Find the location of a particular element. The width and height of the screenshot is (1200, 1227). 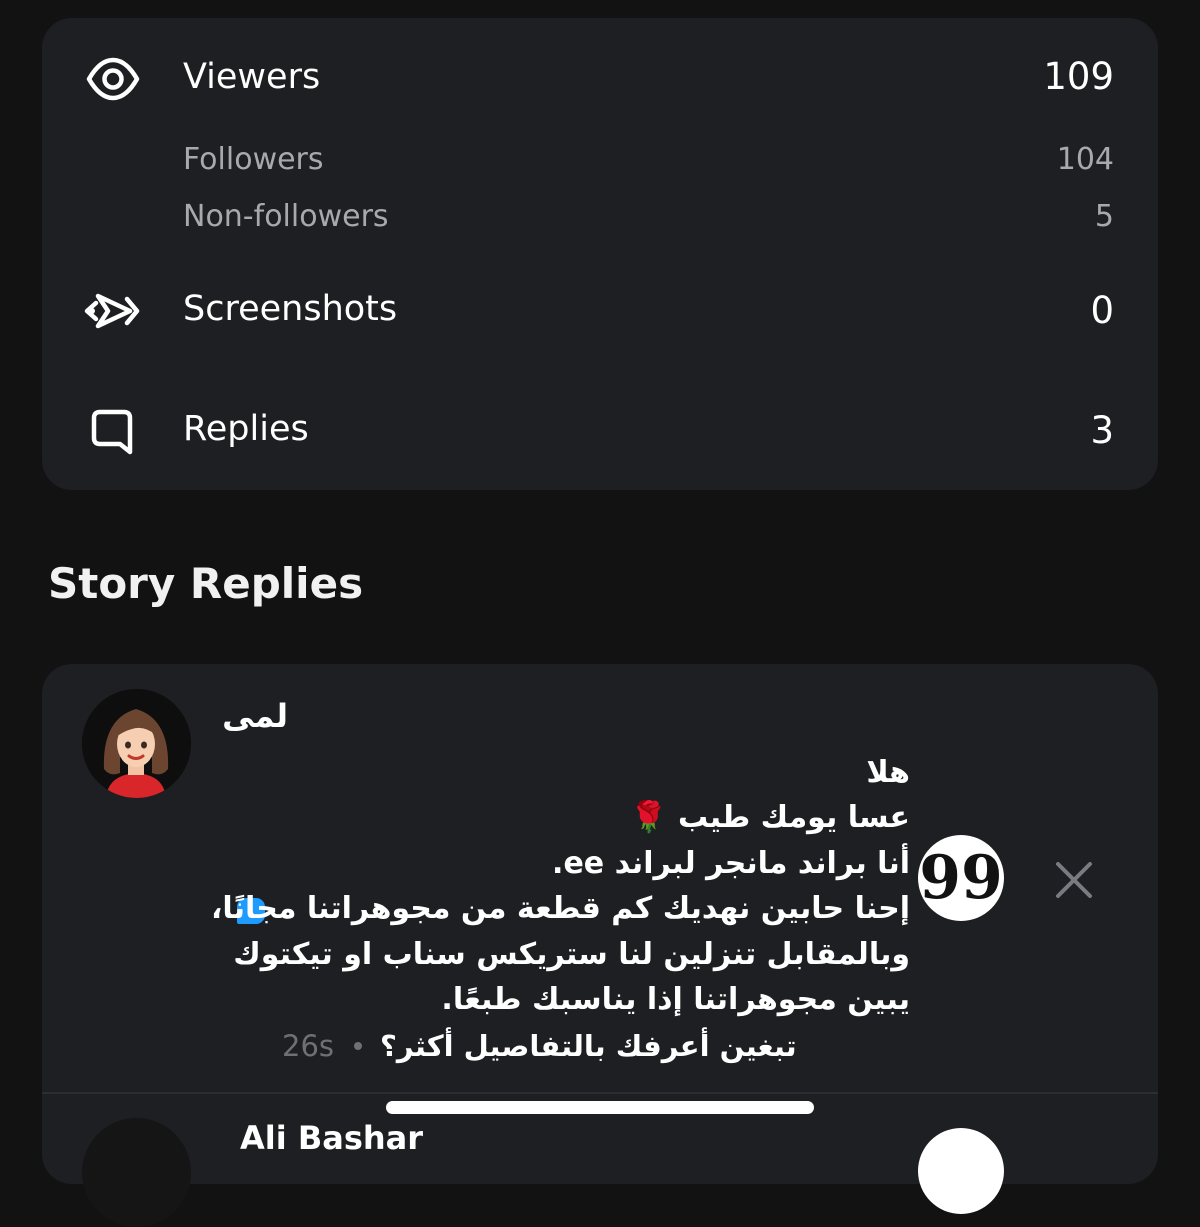

followers-label: Followers is located at coordinates (253, 159).